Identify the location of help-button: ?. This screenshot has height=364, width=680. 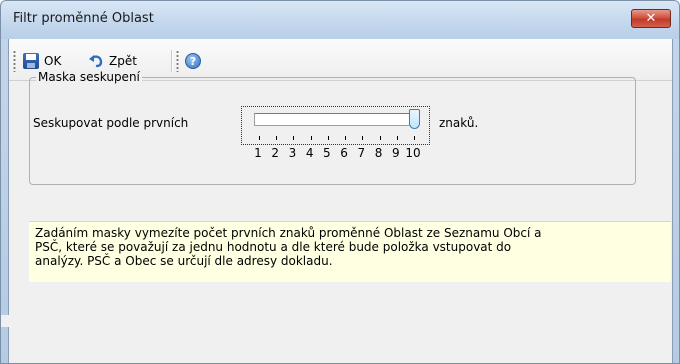
(193, 61).